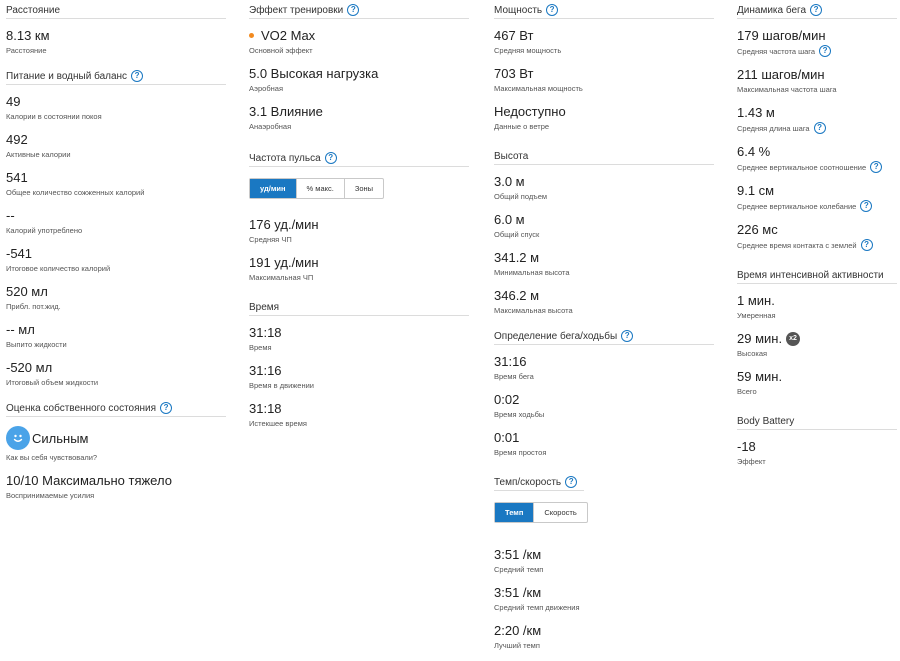 This screenshot has height=661, width=900. What do you see at coordinates (802, 167) in the screenshot?
I see `metric-label: Среднее вертикальное соотношение` at bounding box center [802, 167].